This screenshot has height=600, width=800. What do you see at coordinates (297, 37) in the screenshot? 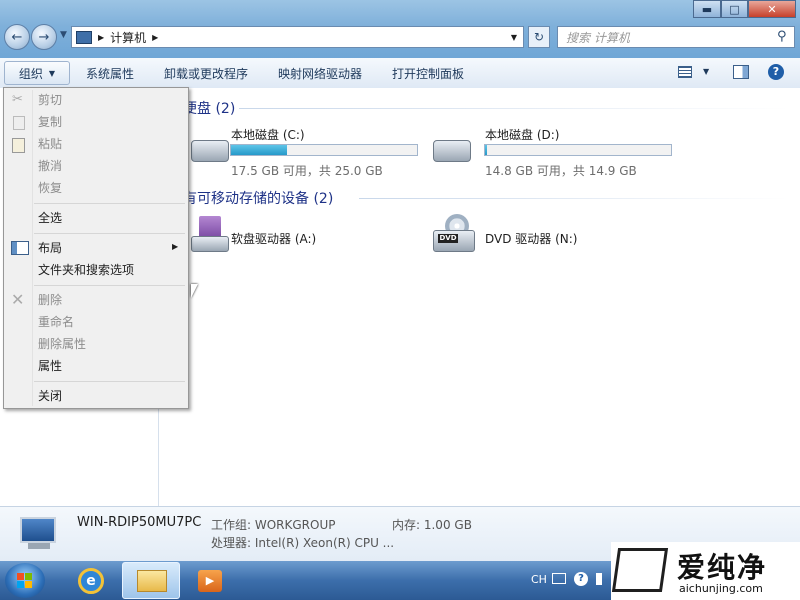
I see `address-bar: ▶ 计算机 ▶ ▼` at bounding box center [297, 37].